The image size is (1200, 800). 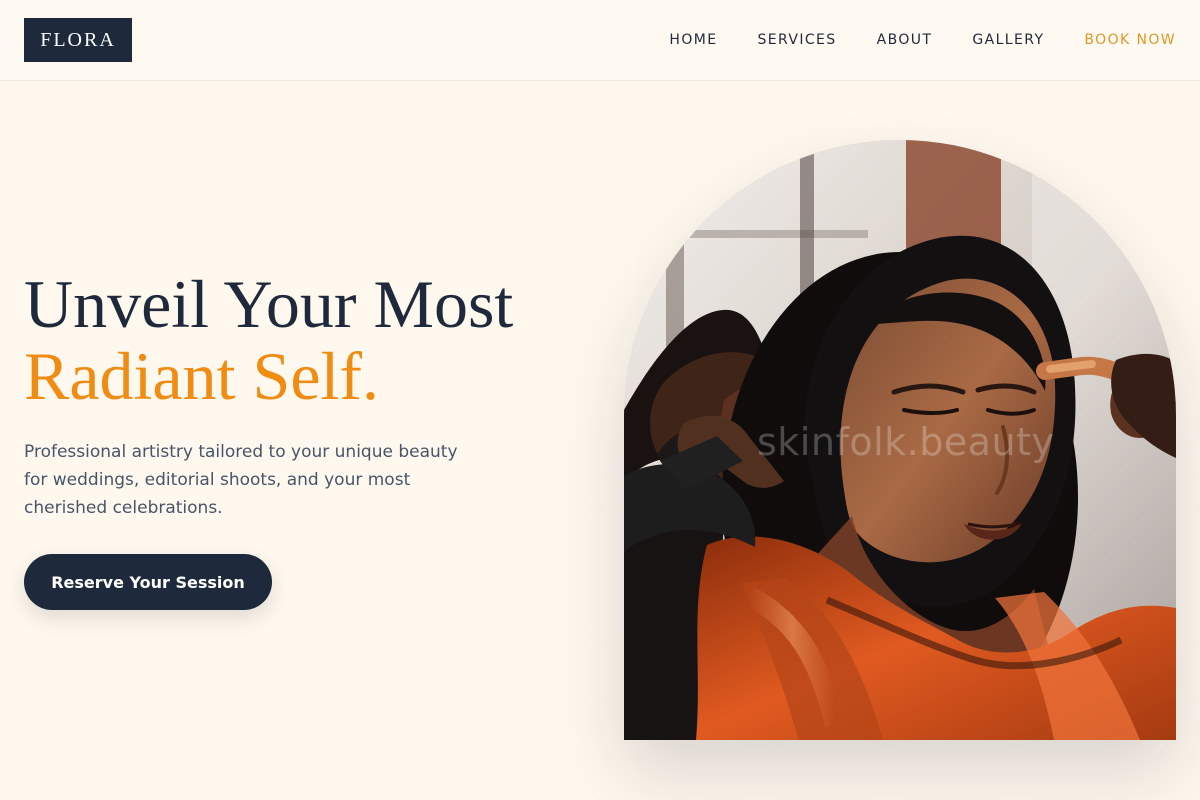 I want to click on nav-about-link: ABOUT, so click(x=905, y=40).